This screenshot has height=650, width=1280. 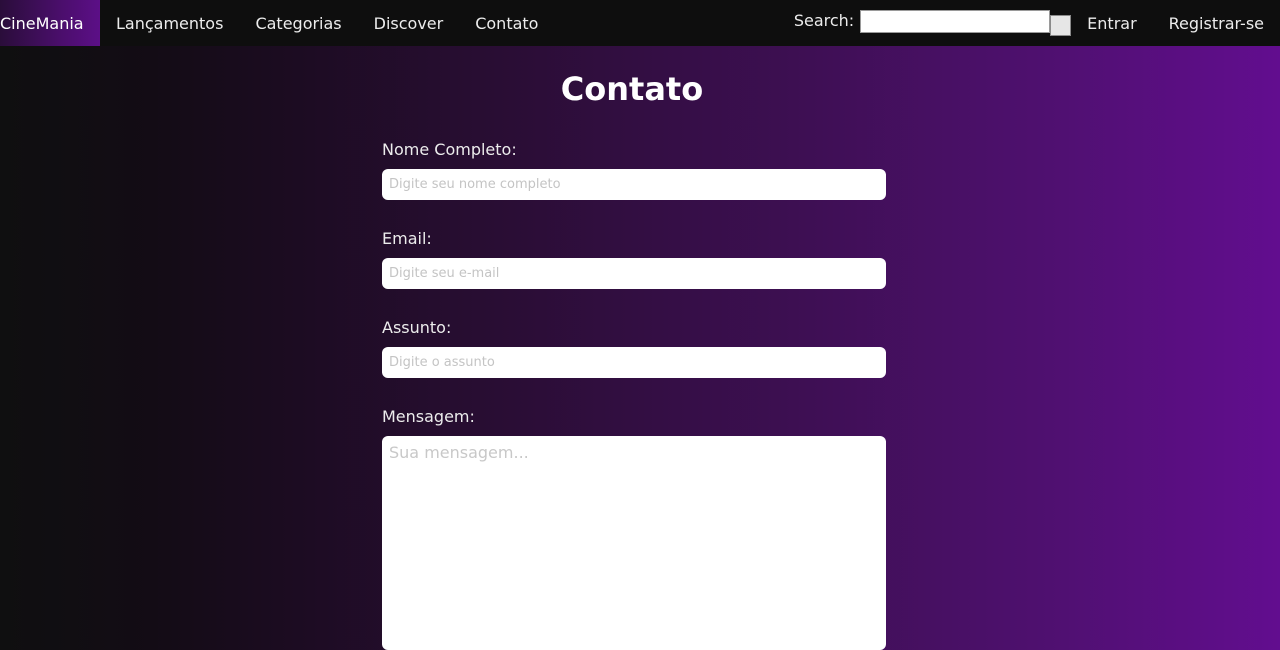 I want to click on brand-logo-link: CineMania, so click(x=50, y=23).